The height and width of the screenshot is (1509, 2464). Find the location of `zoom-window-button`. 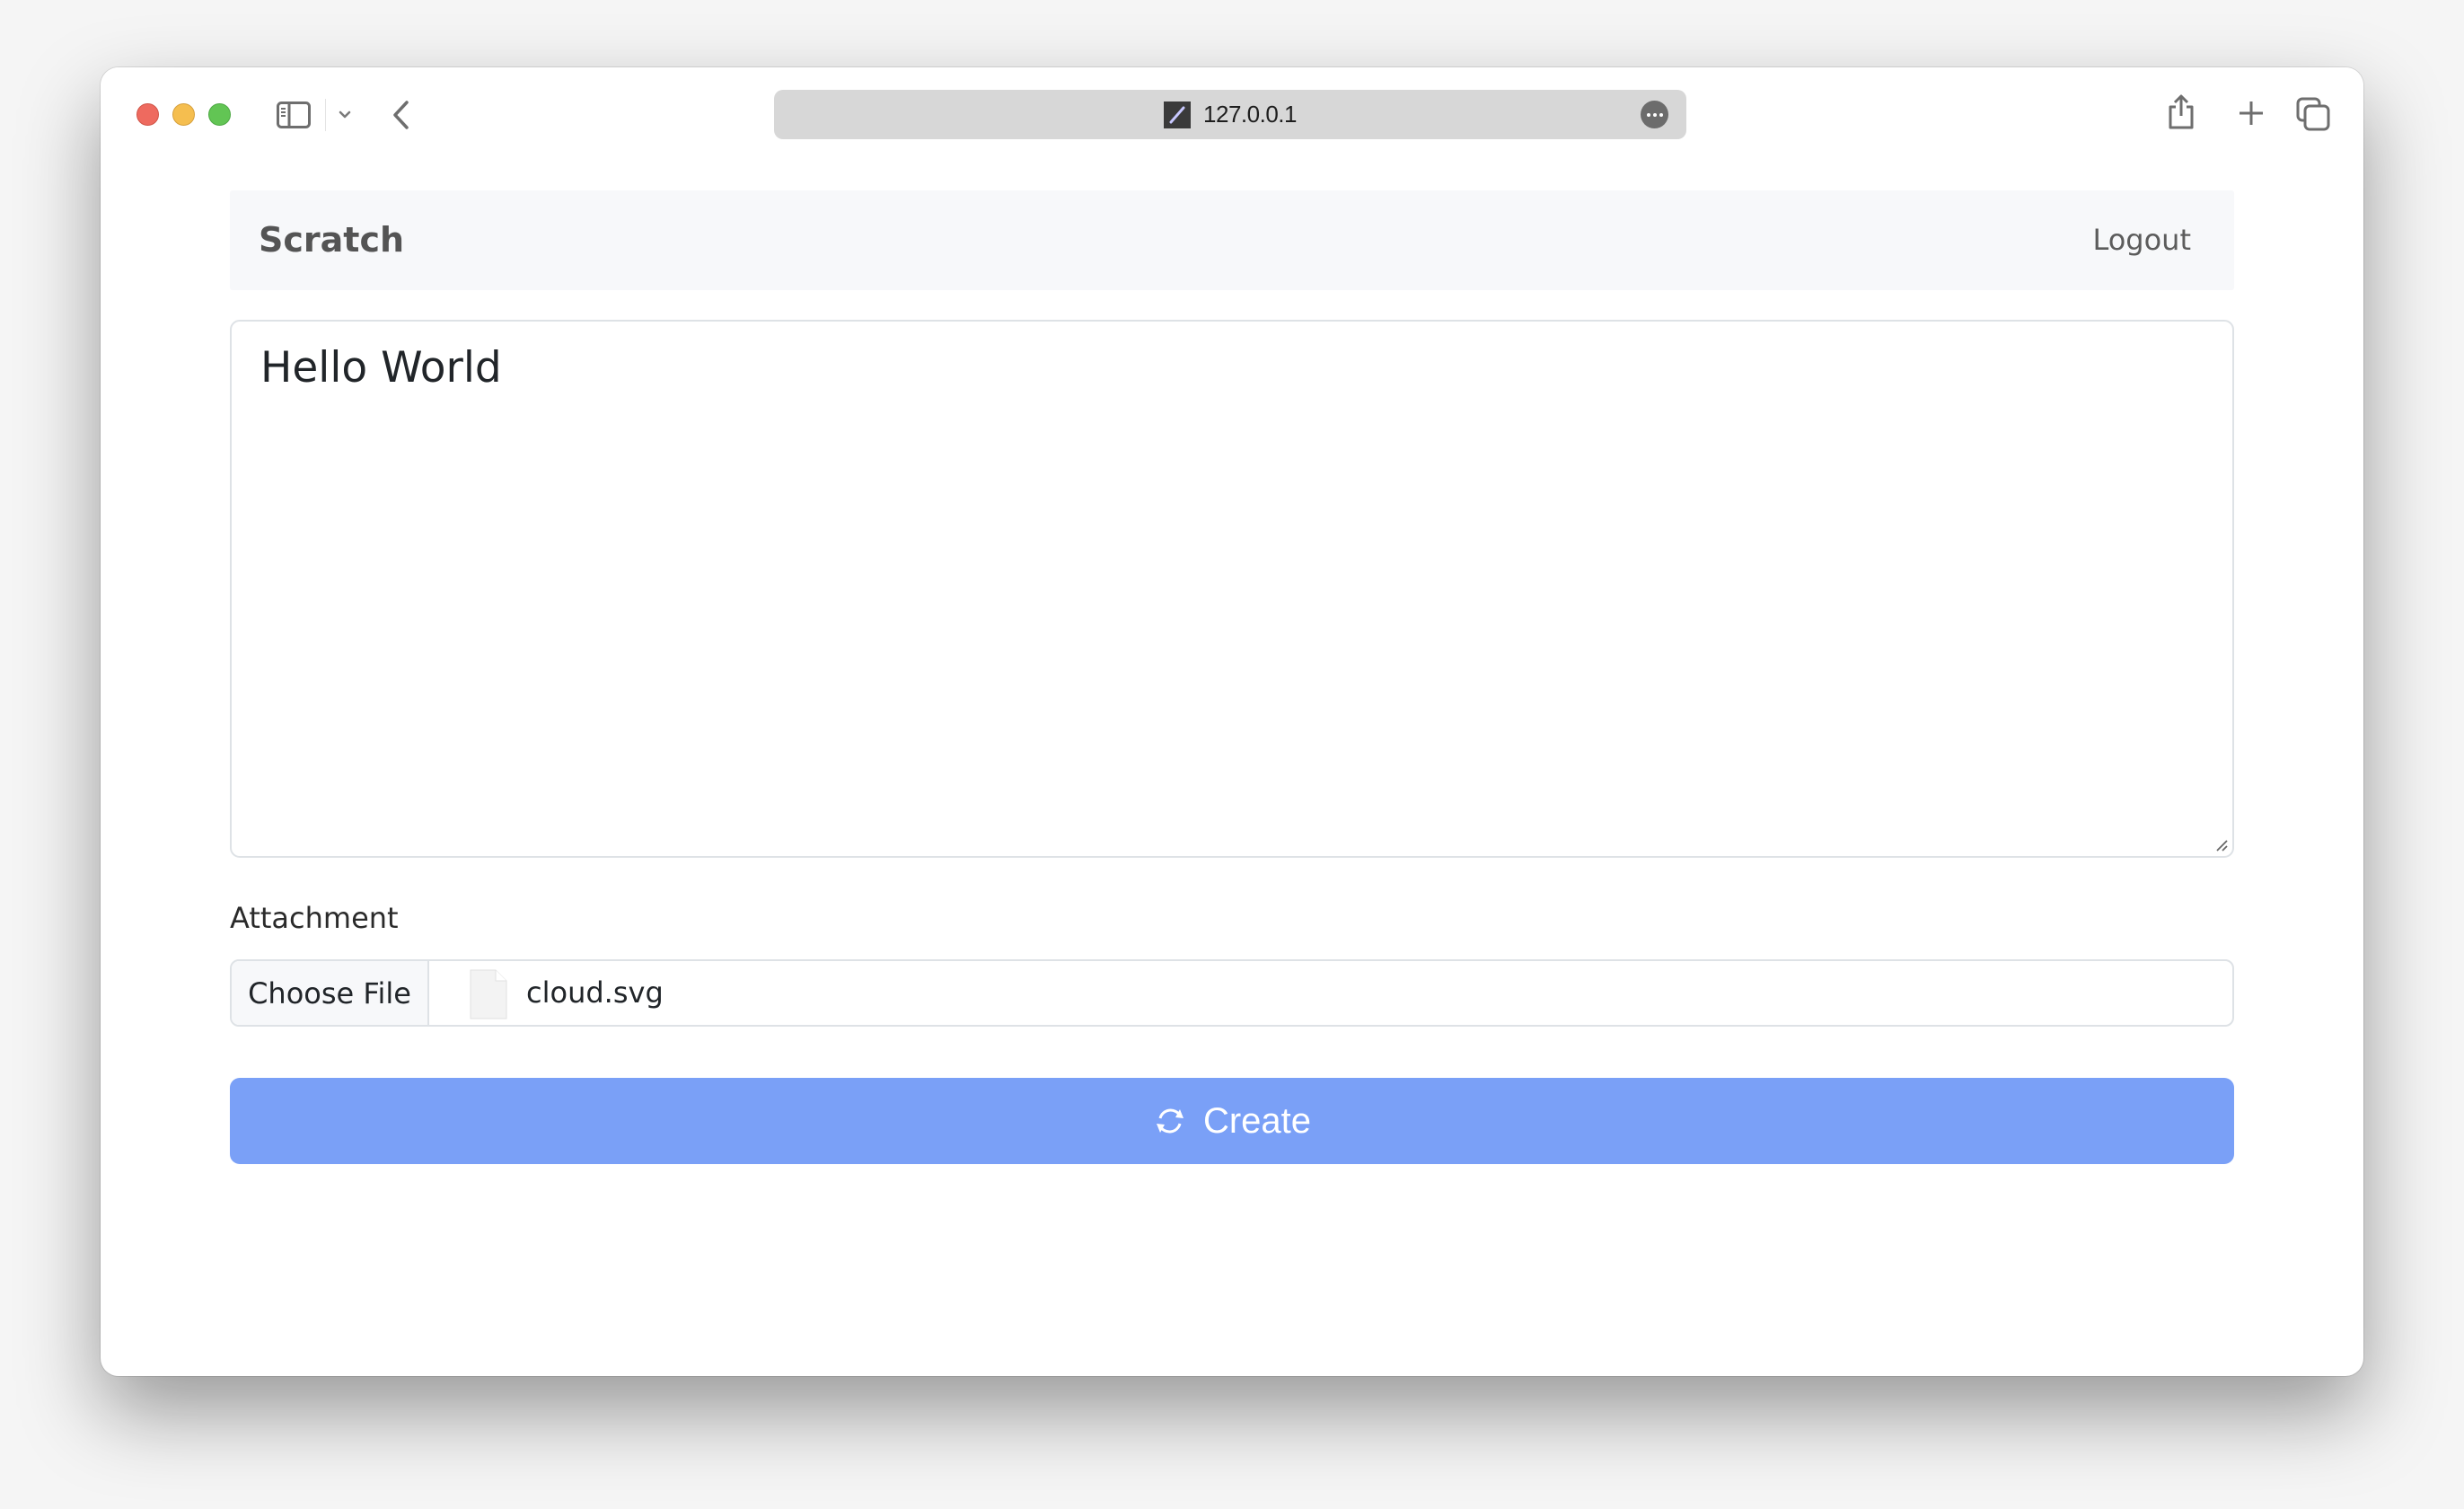

zoom-window-button is located at coordinates (219, 114).